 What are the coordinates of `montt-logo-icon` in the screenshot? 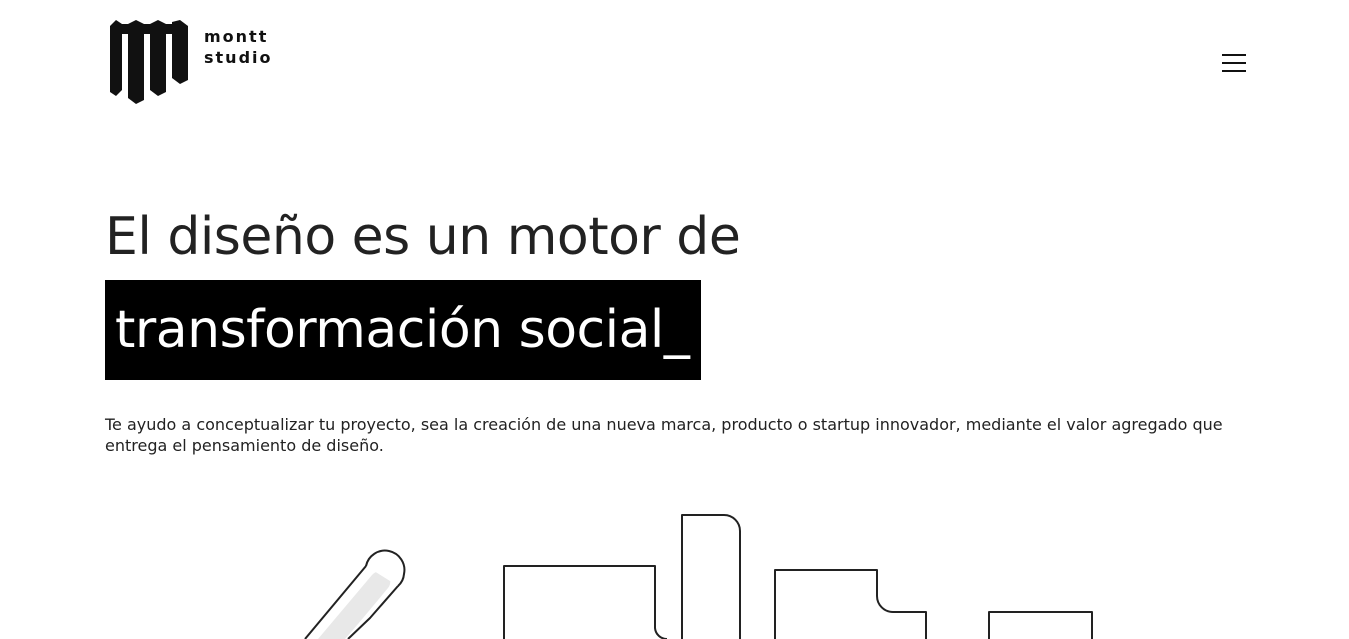 It's located at (149, 62).